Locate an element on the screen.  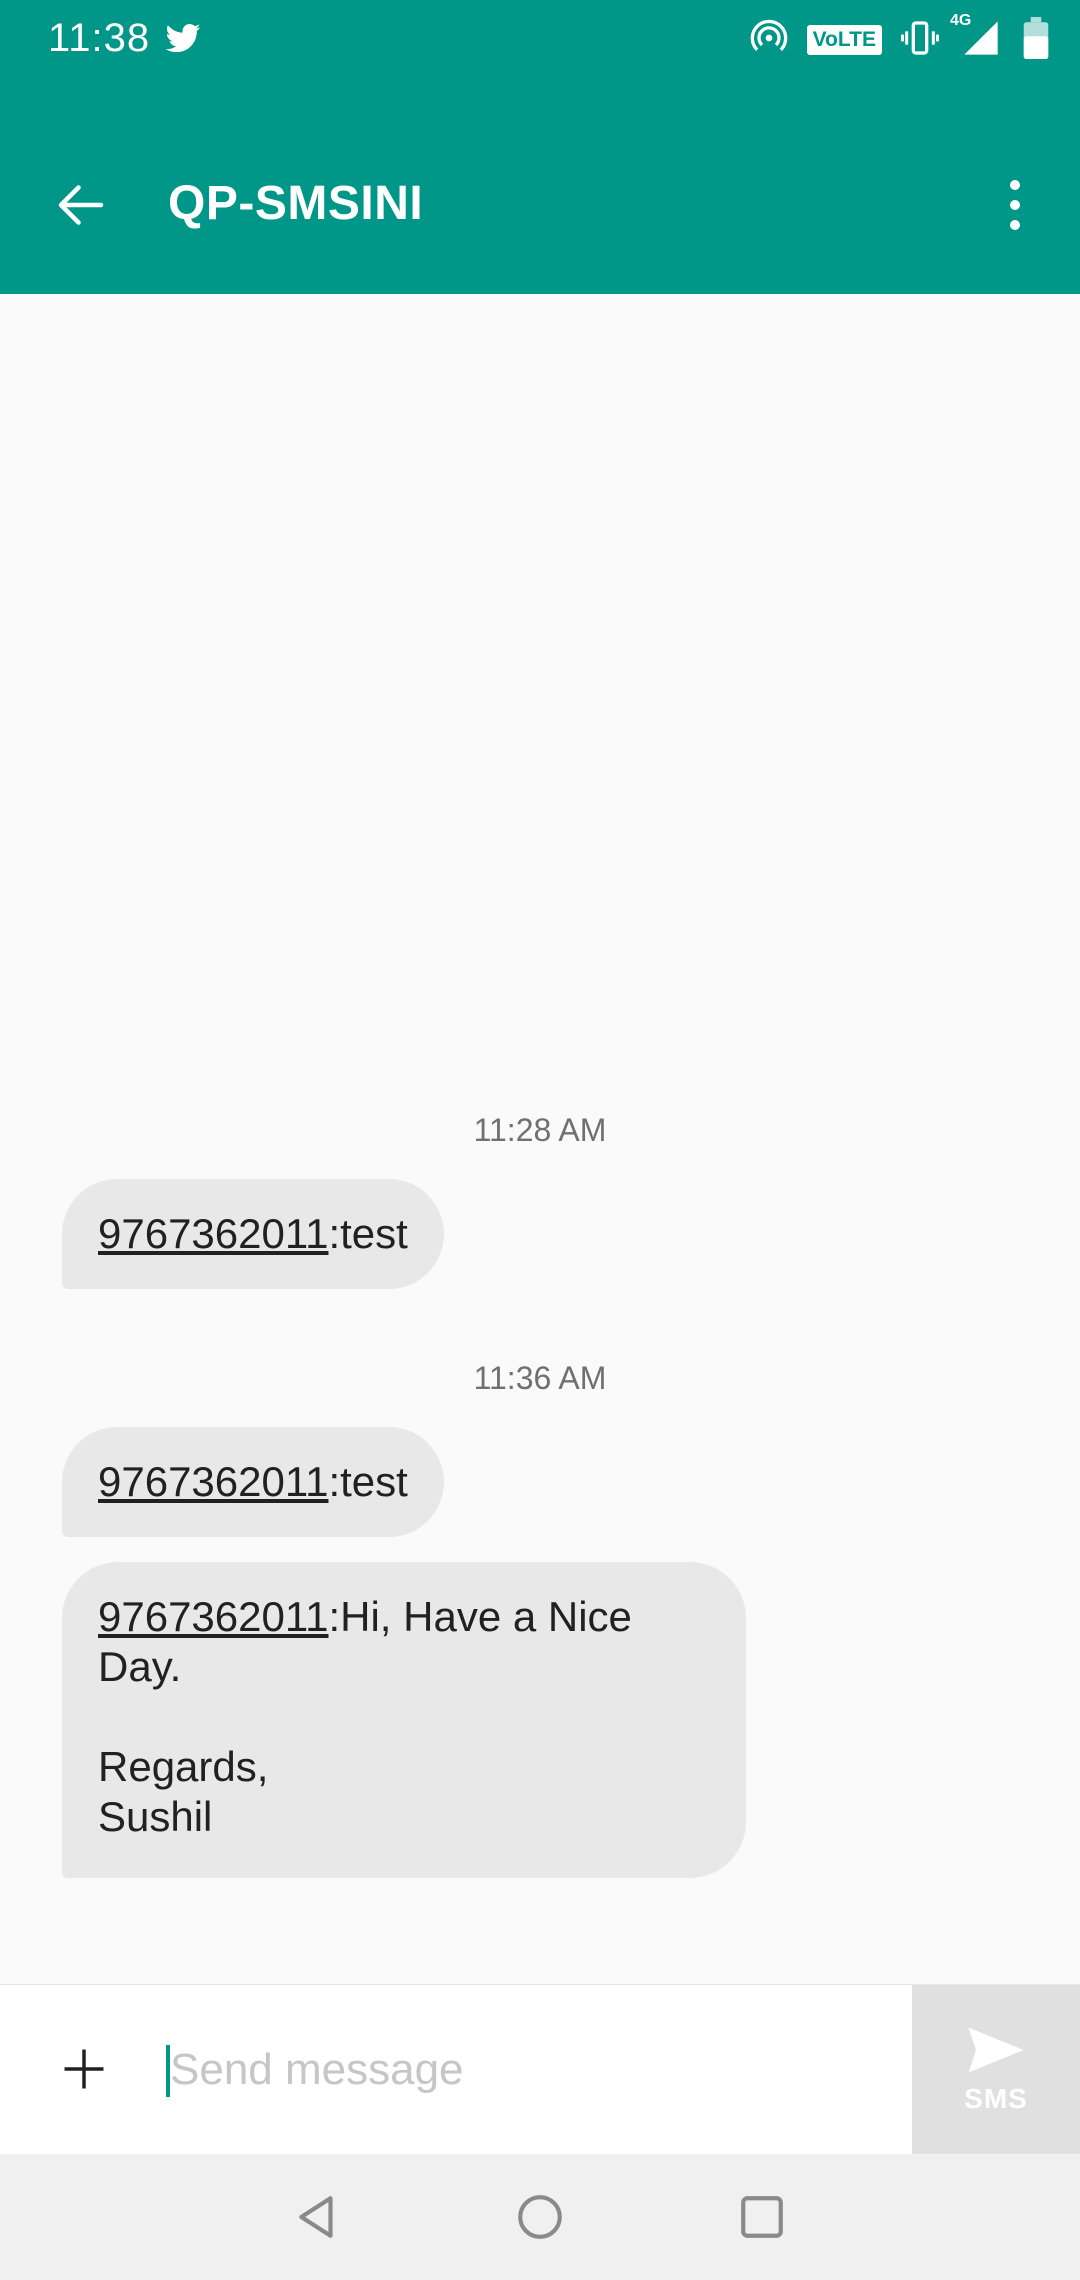
message-line: Sushil is located at coordinates (155, 1816).